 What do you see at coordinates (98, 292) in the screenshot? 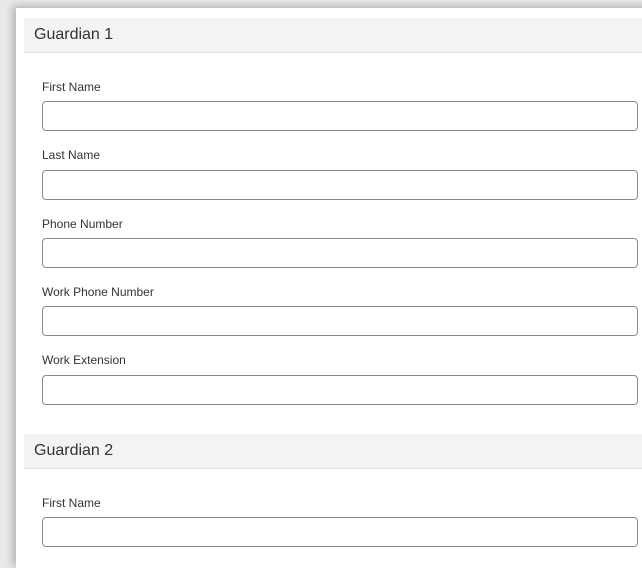
I see `guardian-1-work-phone-number-label: Work Phone Number` at bounding box center [98, 292].